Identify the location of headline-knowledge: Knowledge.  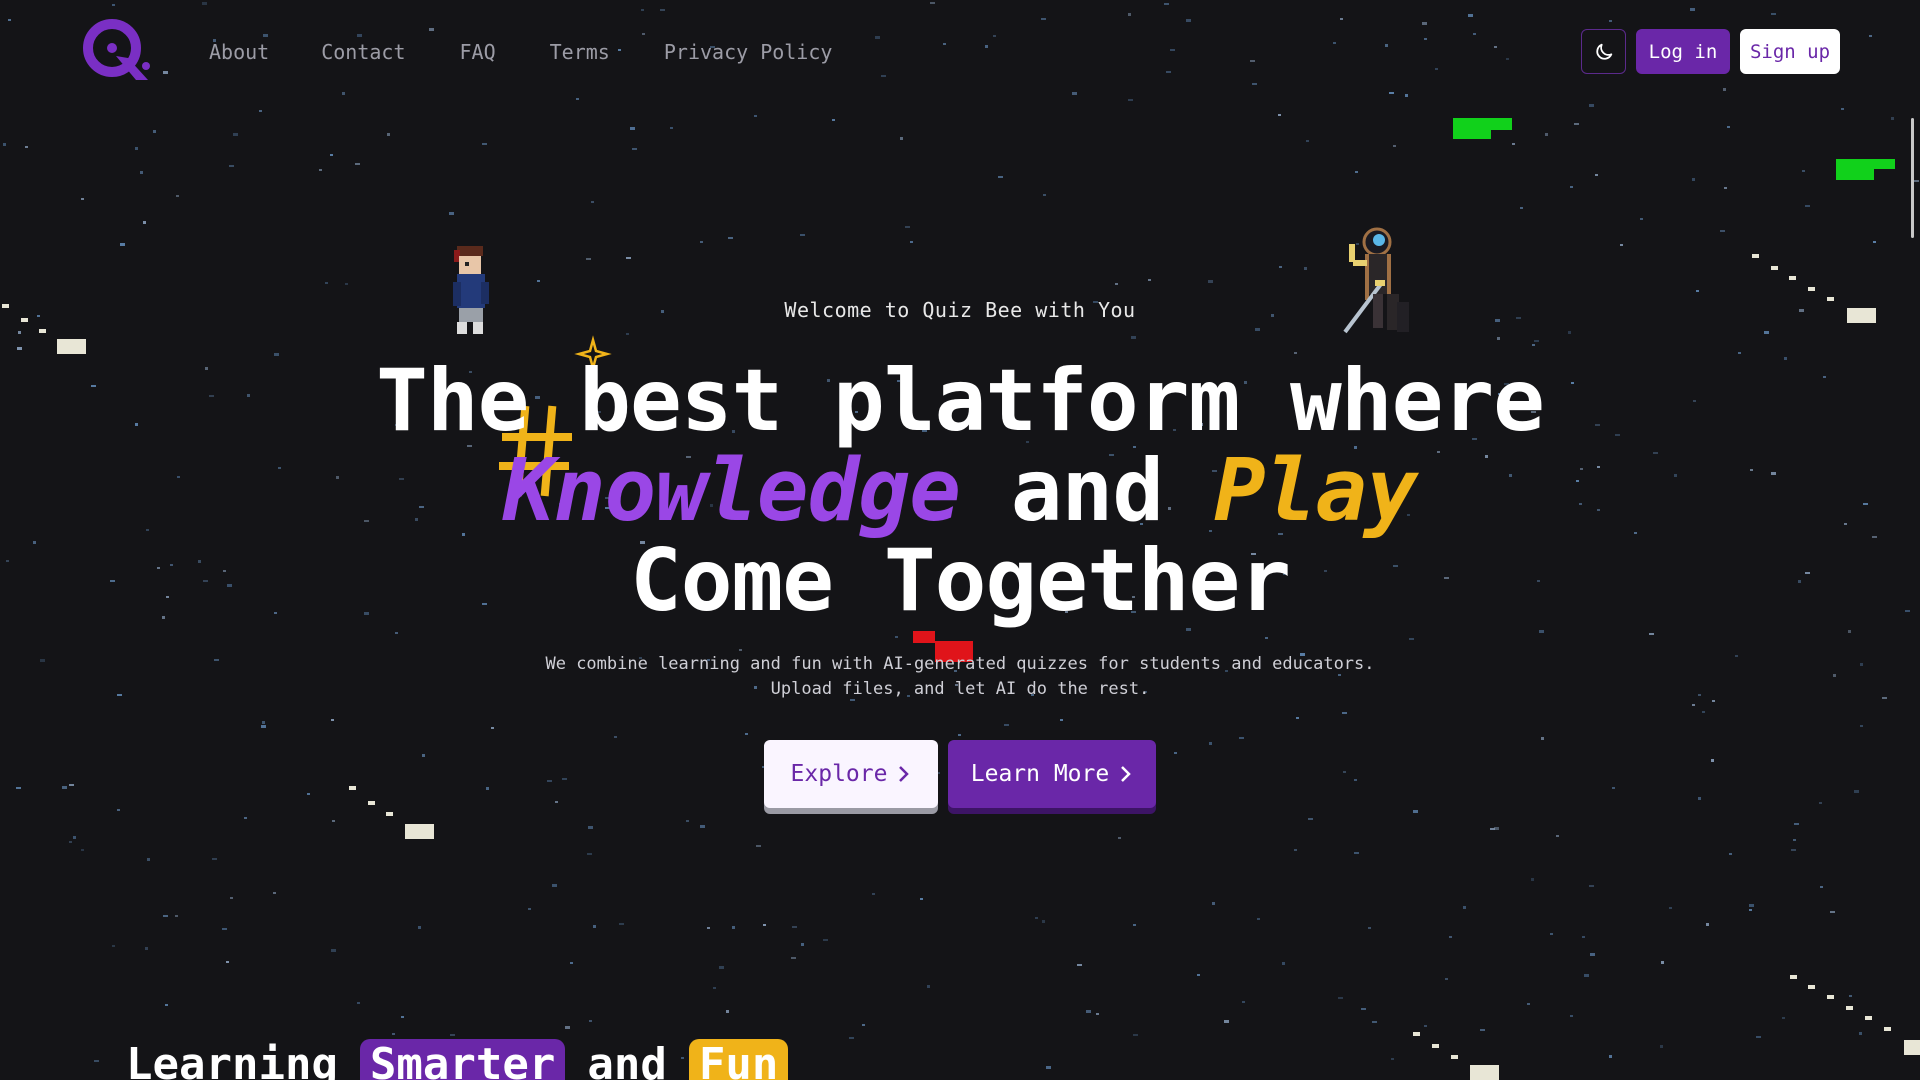
(732, 491).